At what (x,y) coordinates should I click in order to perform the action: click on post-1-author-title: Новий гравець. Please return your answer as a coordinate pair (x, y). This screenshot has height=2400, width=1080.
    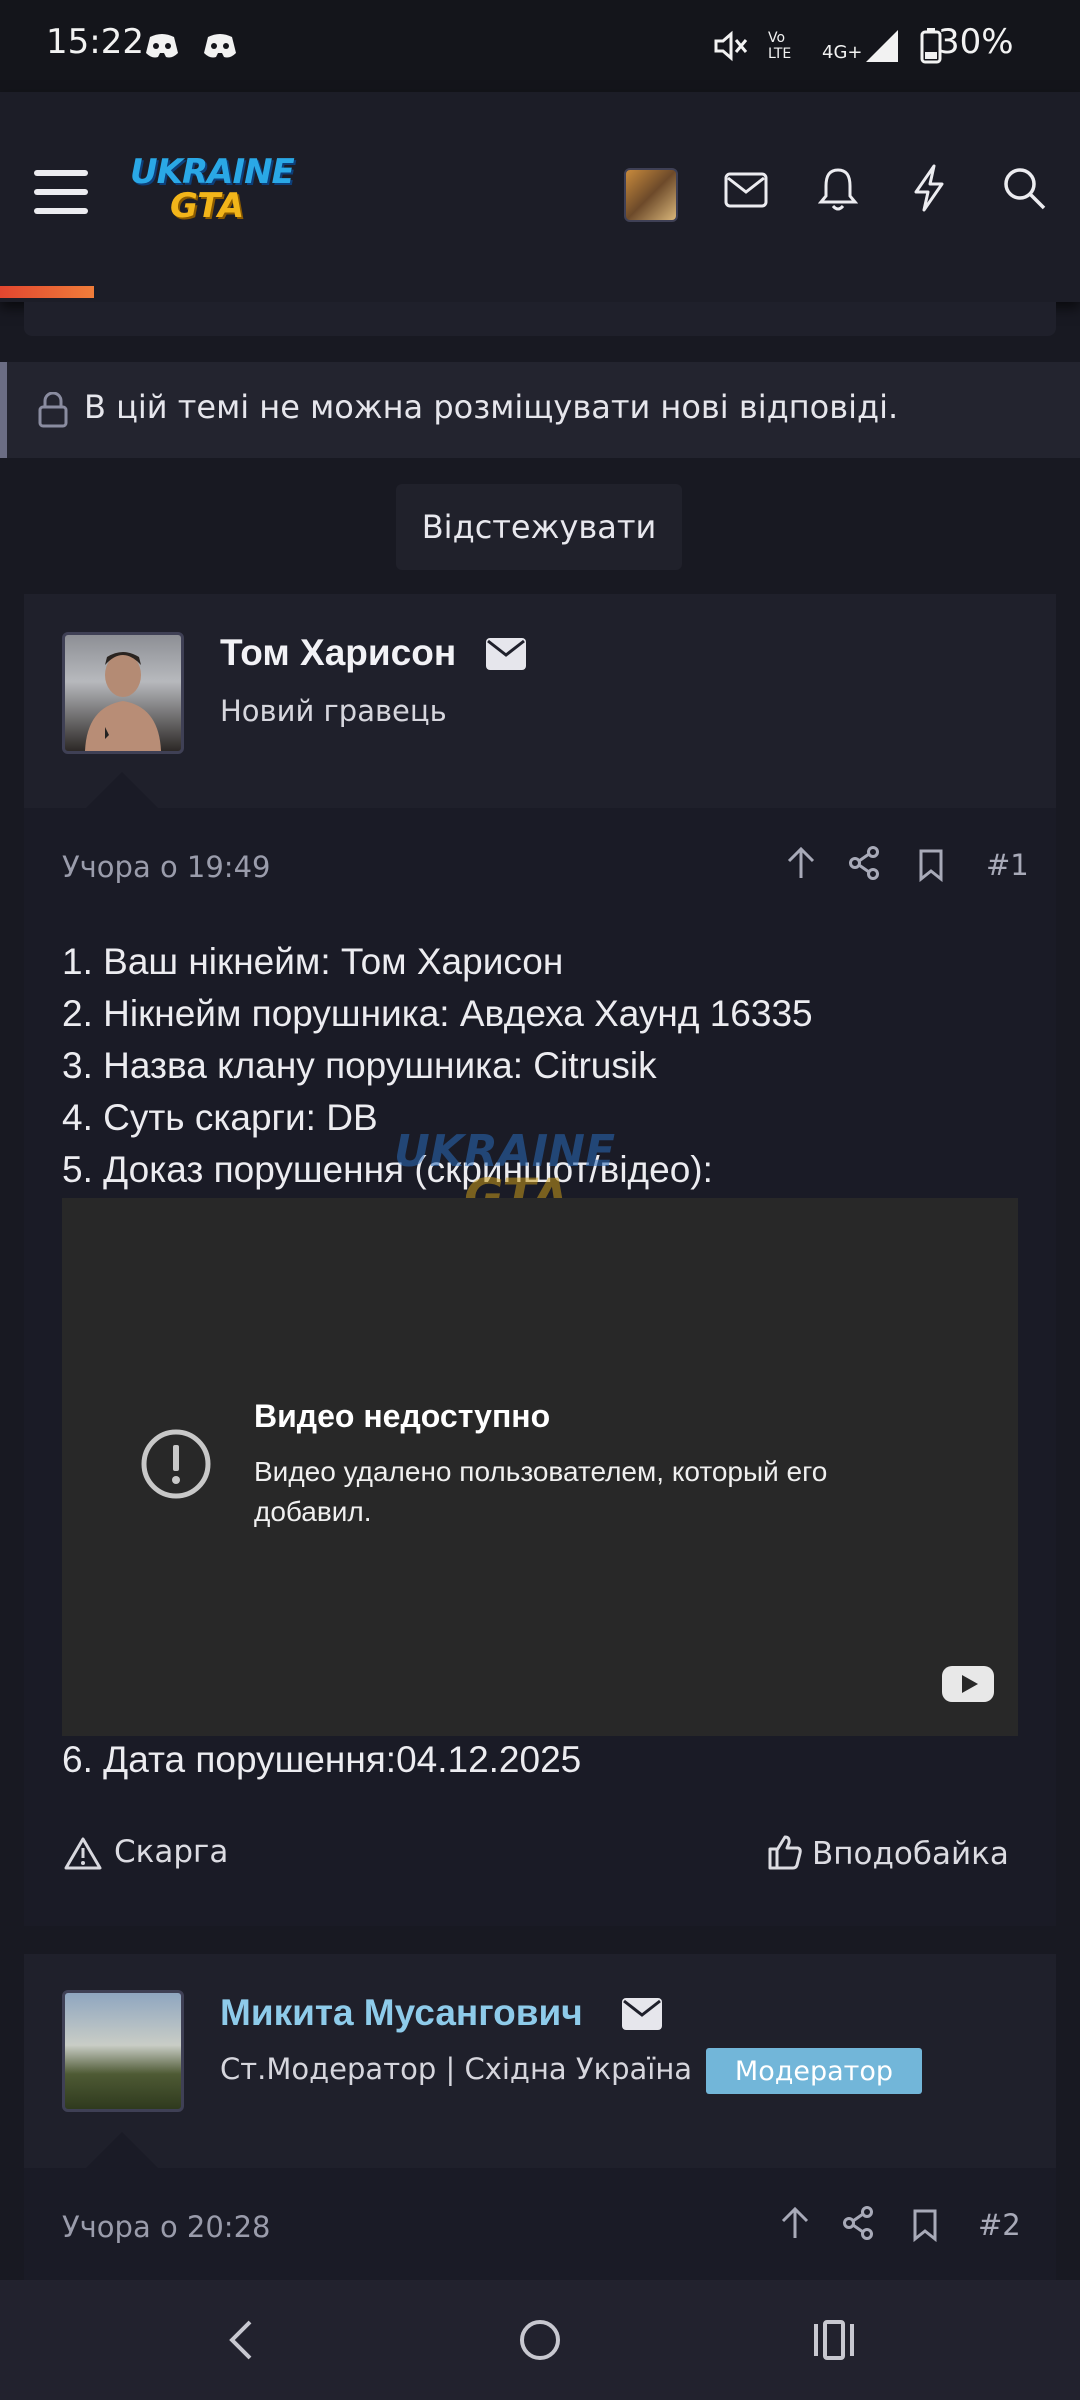
    Looking at the image, I should click on (333, 711).